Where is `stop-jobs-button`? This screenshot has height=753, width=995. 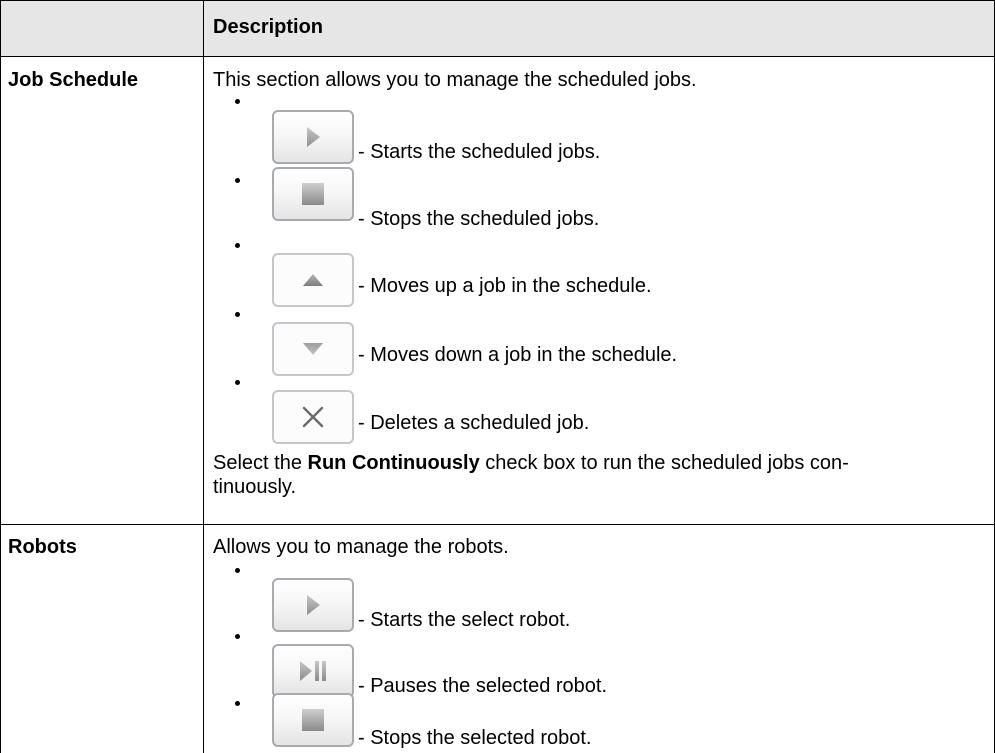
stop-jobs-button is located at coordinates (313, 194).